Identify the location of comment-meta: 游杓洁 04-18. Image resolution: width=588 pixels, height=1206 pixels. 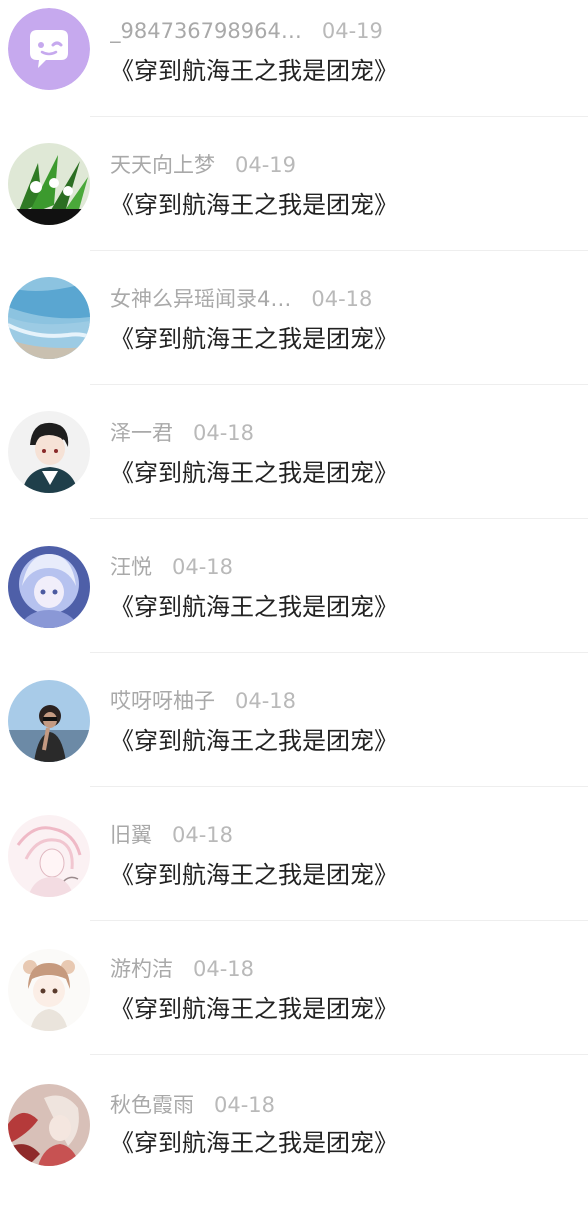
(182, 969).